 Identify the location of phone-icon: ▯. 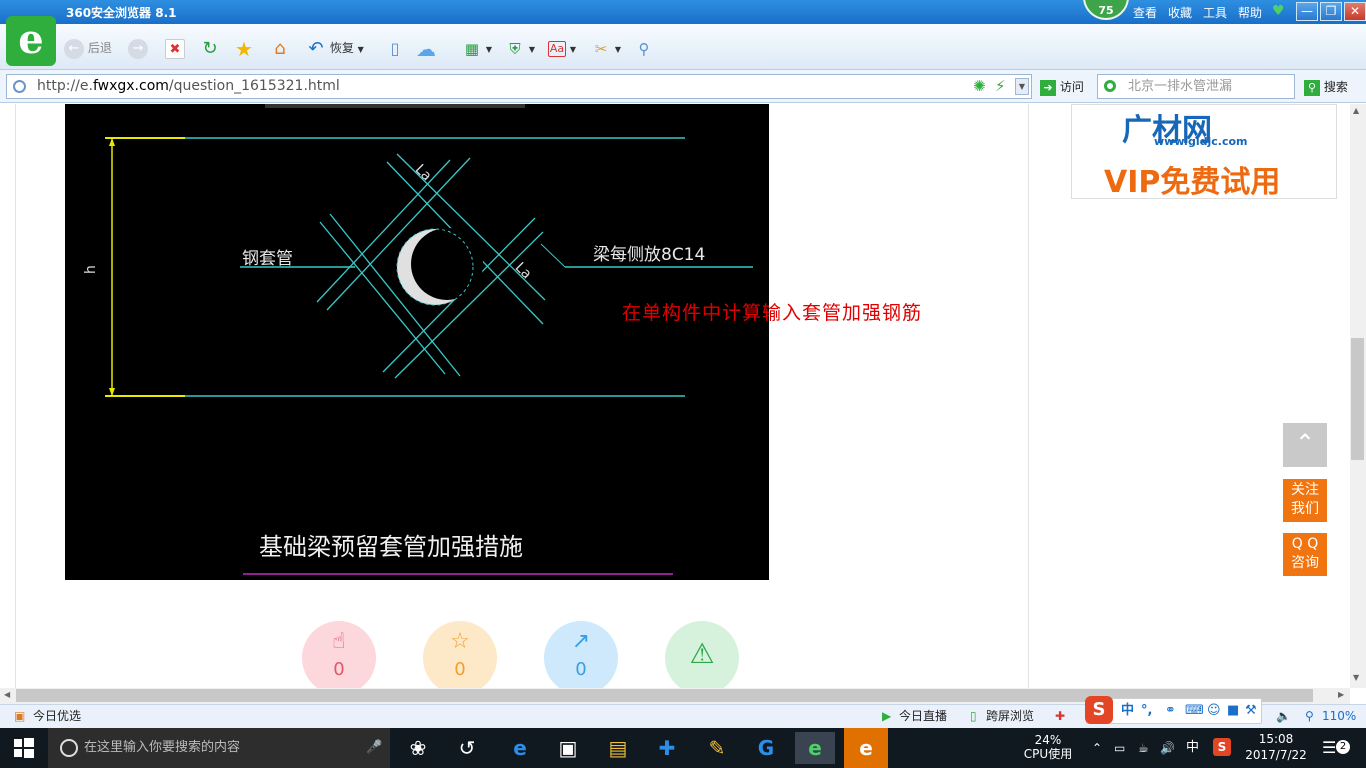
(973, 716).